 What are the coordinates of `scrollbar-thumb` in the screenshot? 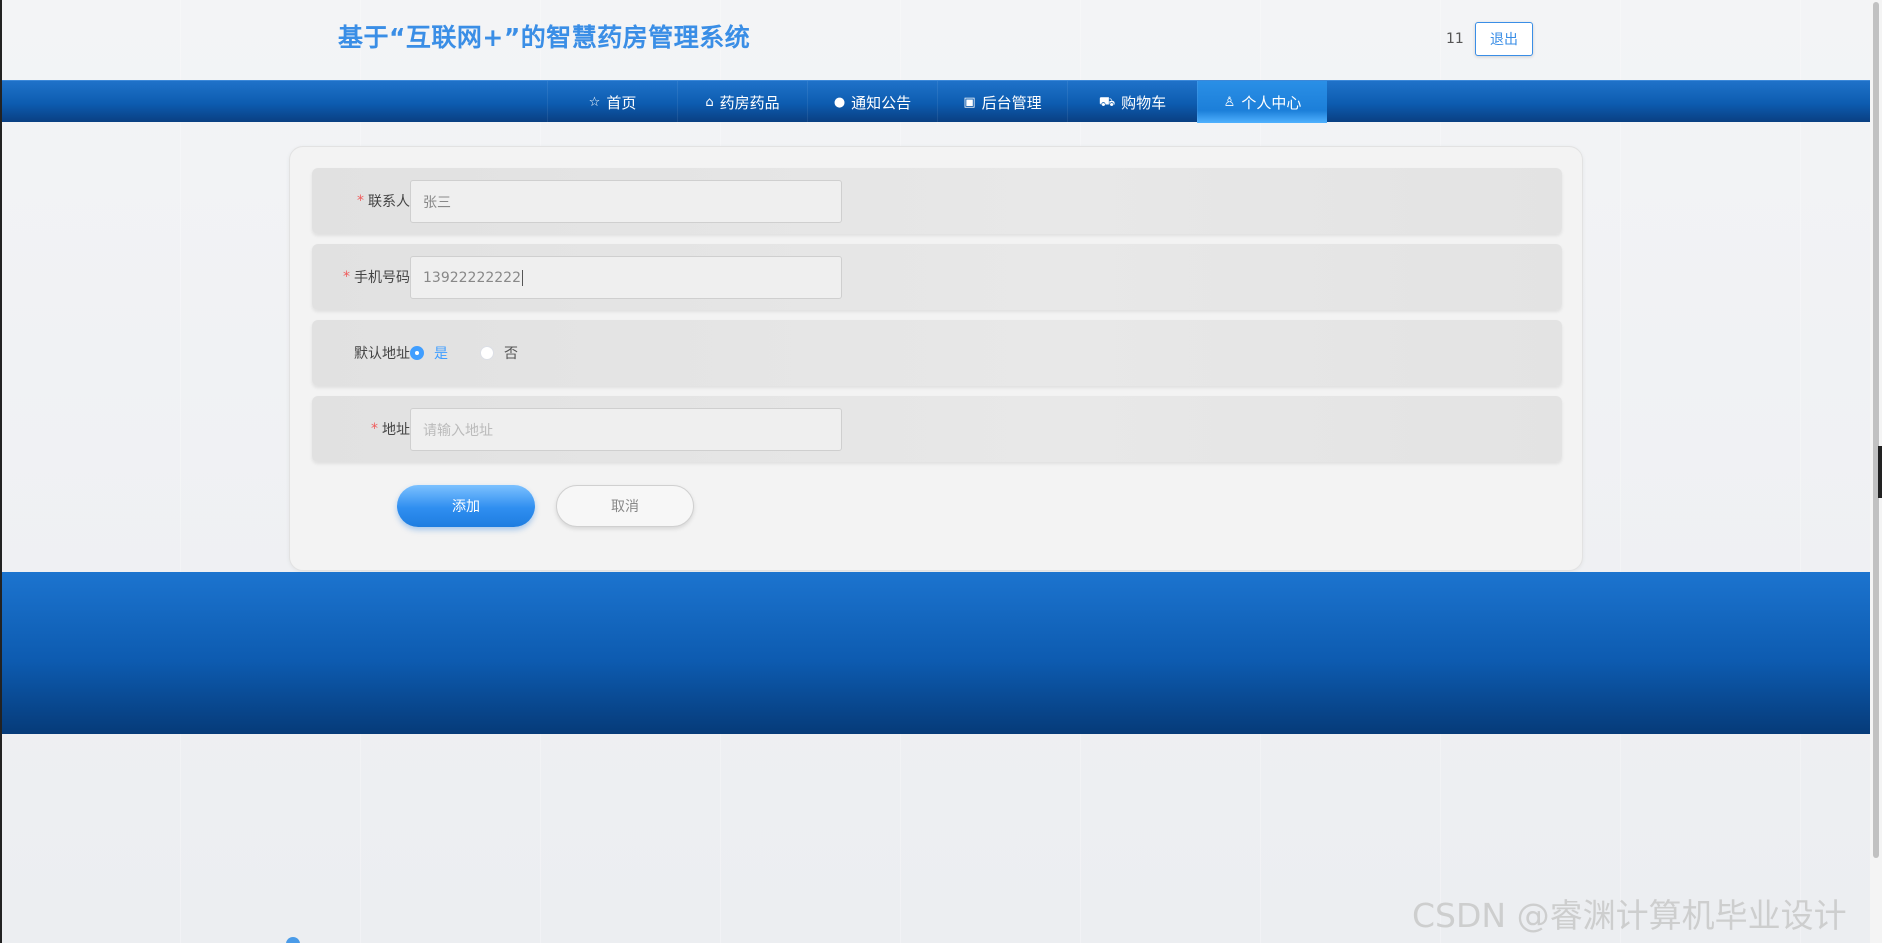 It's located at (1876, 430).